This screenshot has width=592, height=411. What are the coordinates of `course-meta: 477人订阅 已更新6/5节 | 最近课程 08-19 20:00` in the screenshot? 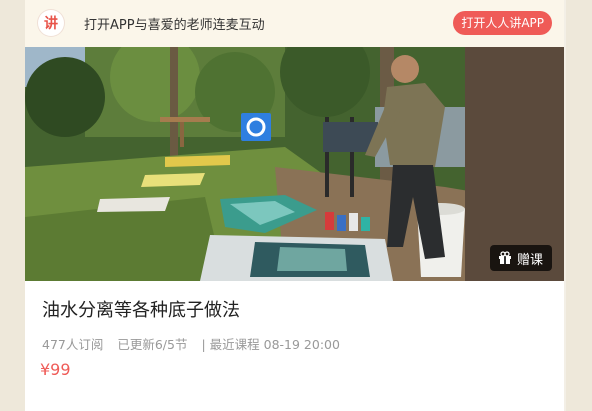 It's located at (196, 343).